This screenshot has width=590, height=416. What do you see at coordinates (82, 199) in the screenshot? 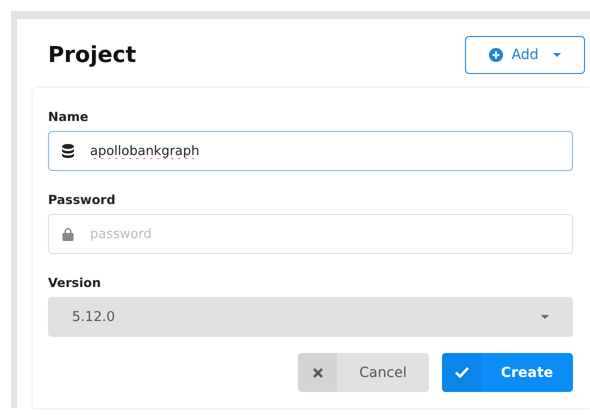
I see `field-label: Password` at bounding box center [82, 199].